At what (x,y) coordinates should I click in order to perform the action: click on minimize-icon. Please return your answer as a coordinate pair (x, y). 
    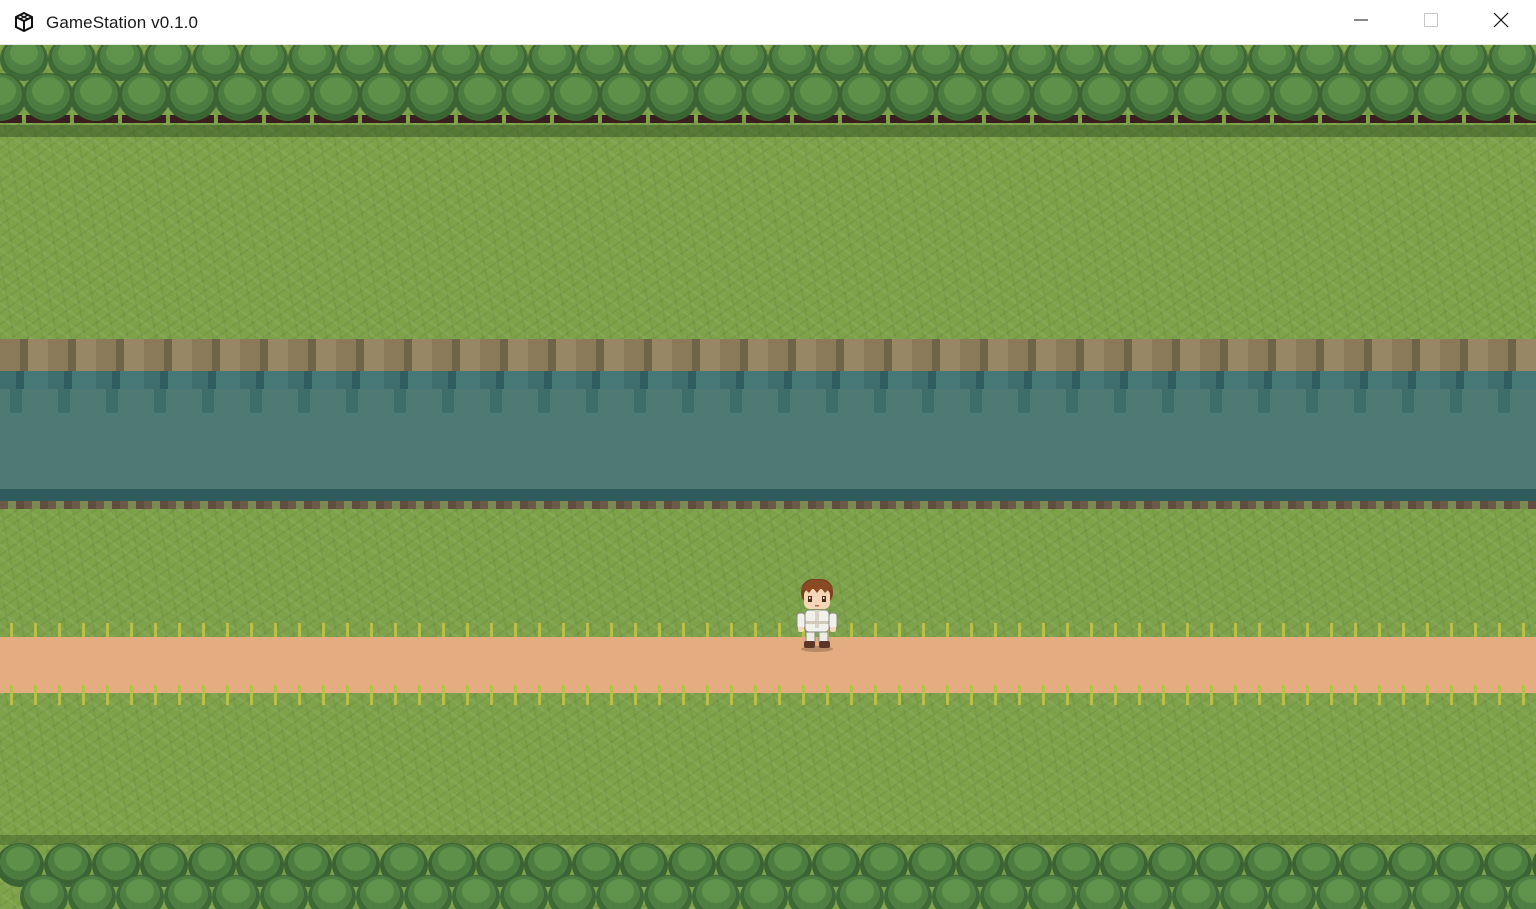
    Looking at the image, I should click on (1361, 22).